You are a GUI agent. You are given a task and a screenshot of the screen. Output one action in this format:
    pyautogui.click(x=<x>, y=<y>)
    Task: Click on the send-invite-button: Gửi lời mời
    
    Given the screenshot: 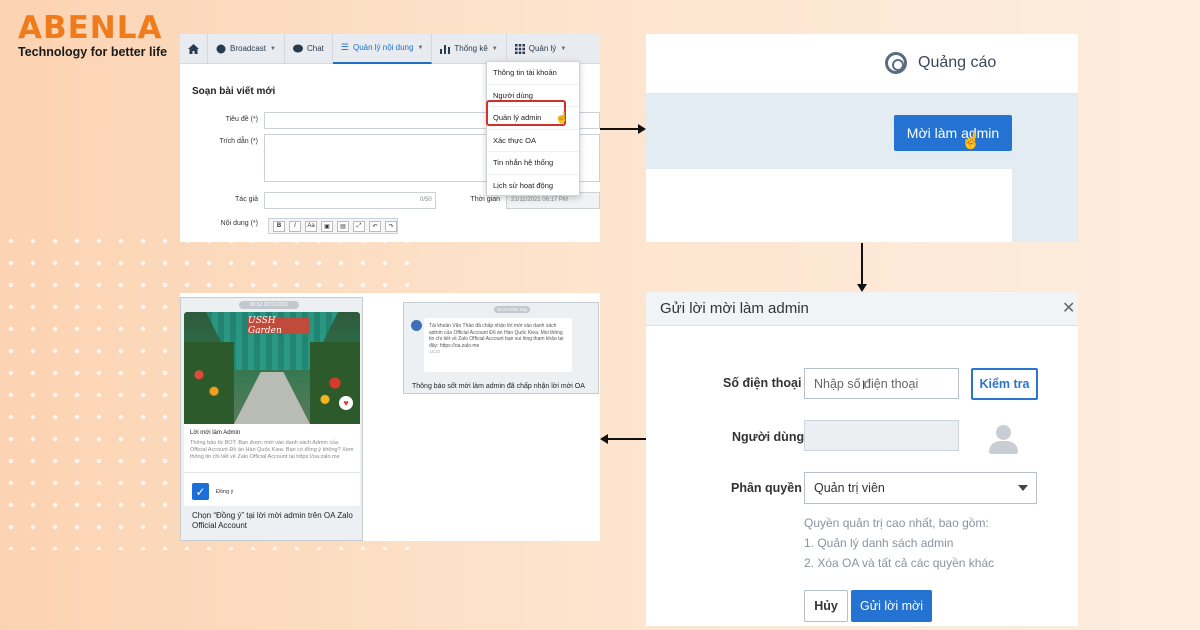 What is the action you would take?
    pyautogui.click(x=891, y=606)
    